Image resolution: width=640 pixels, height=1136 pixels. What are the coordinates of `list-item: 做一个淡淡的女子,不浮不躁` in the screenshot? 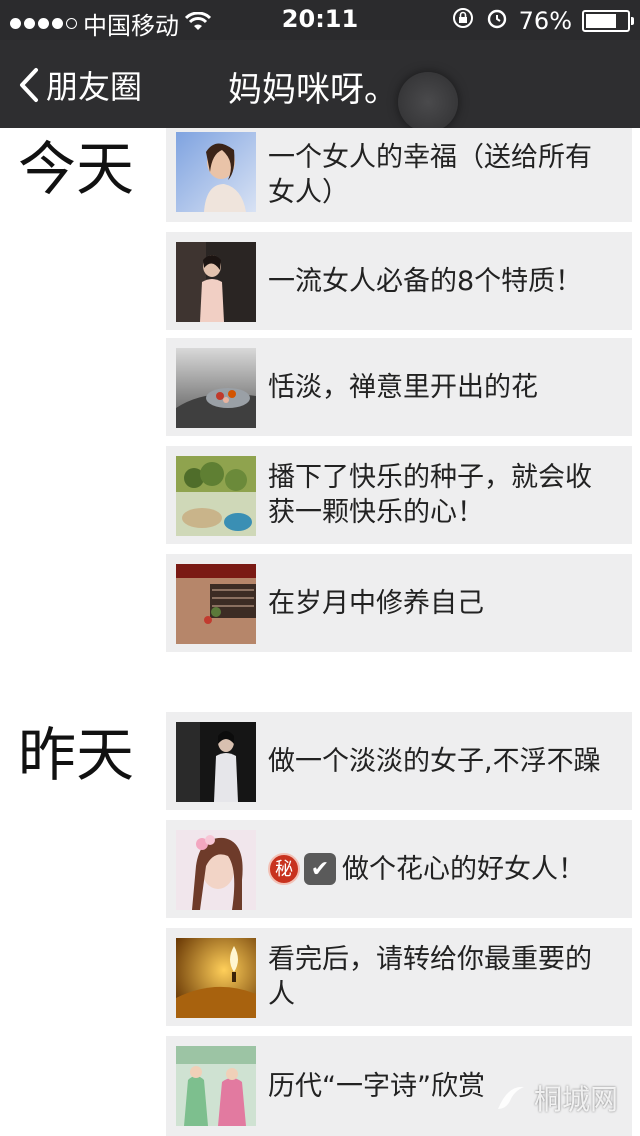 It's located at (399, 761).